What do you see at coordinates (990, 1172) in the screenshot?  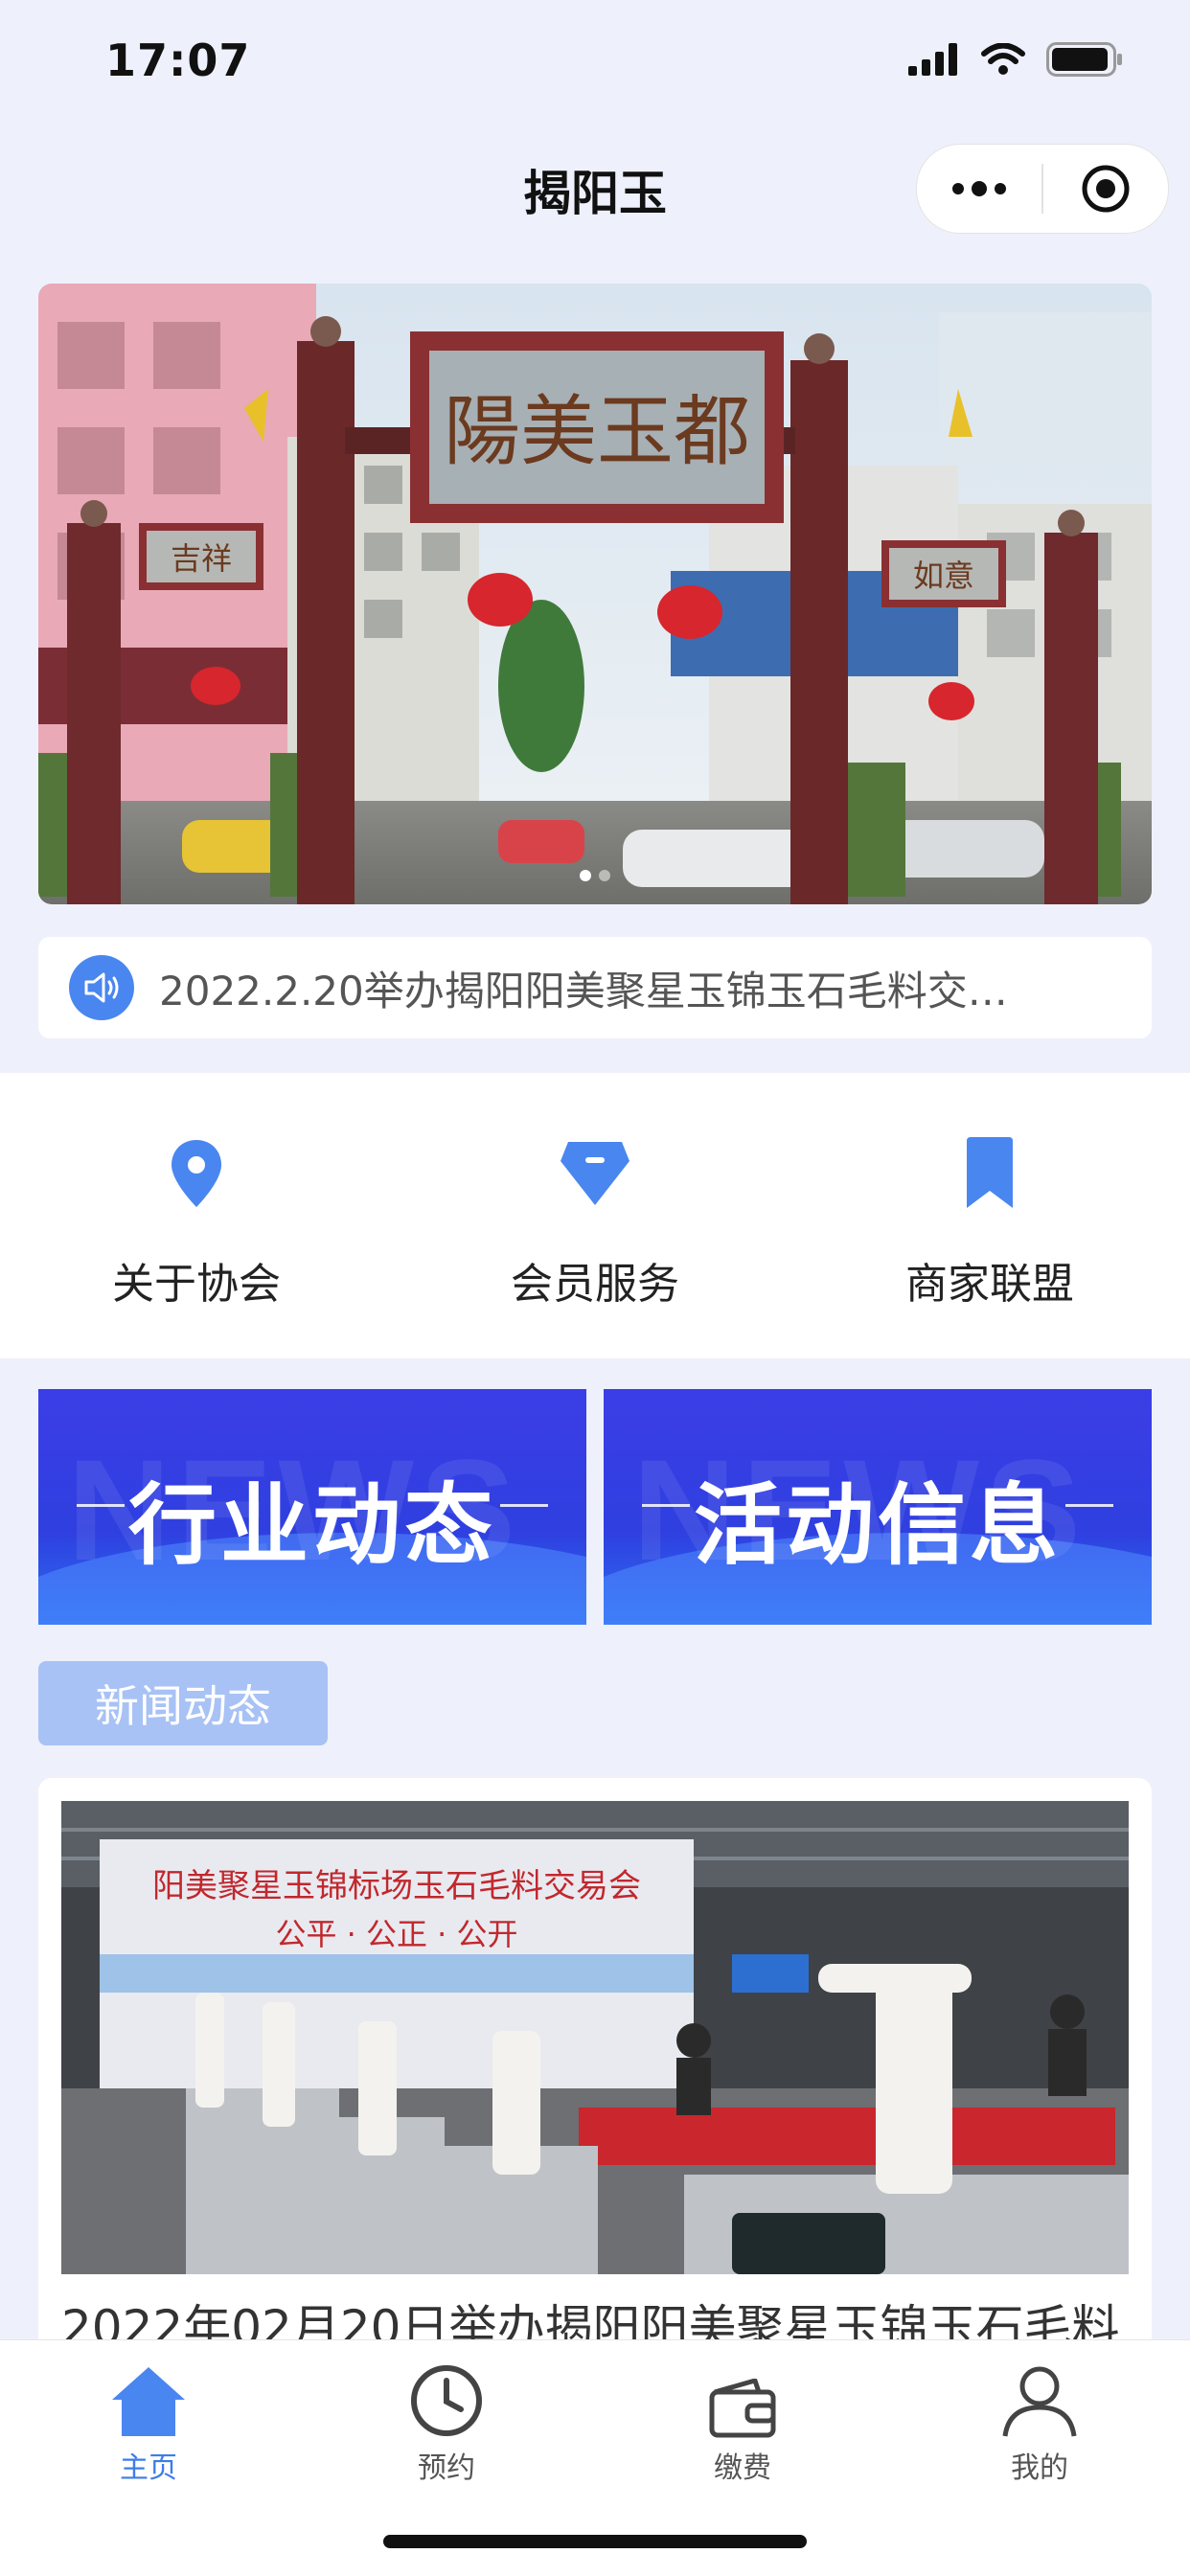 I see `bookmark-icon` at bounding box center [990, 1172].